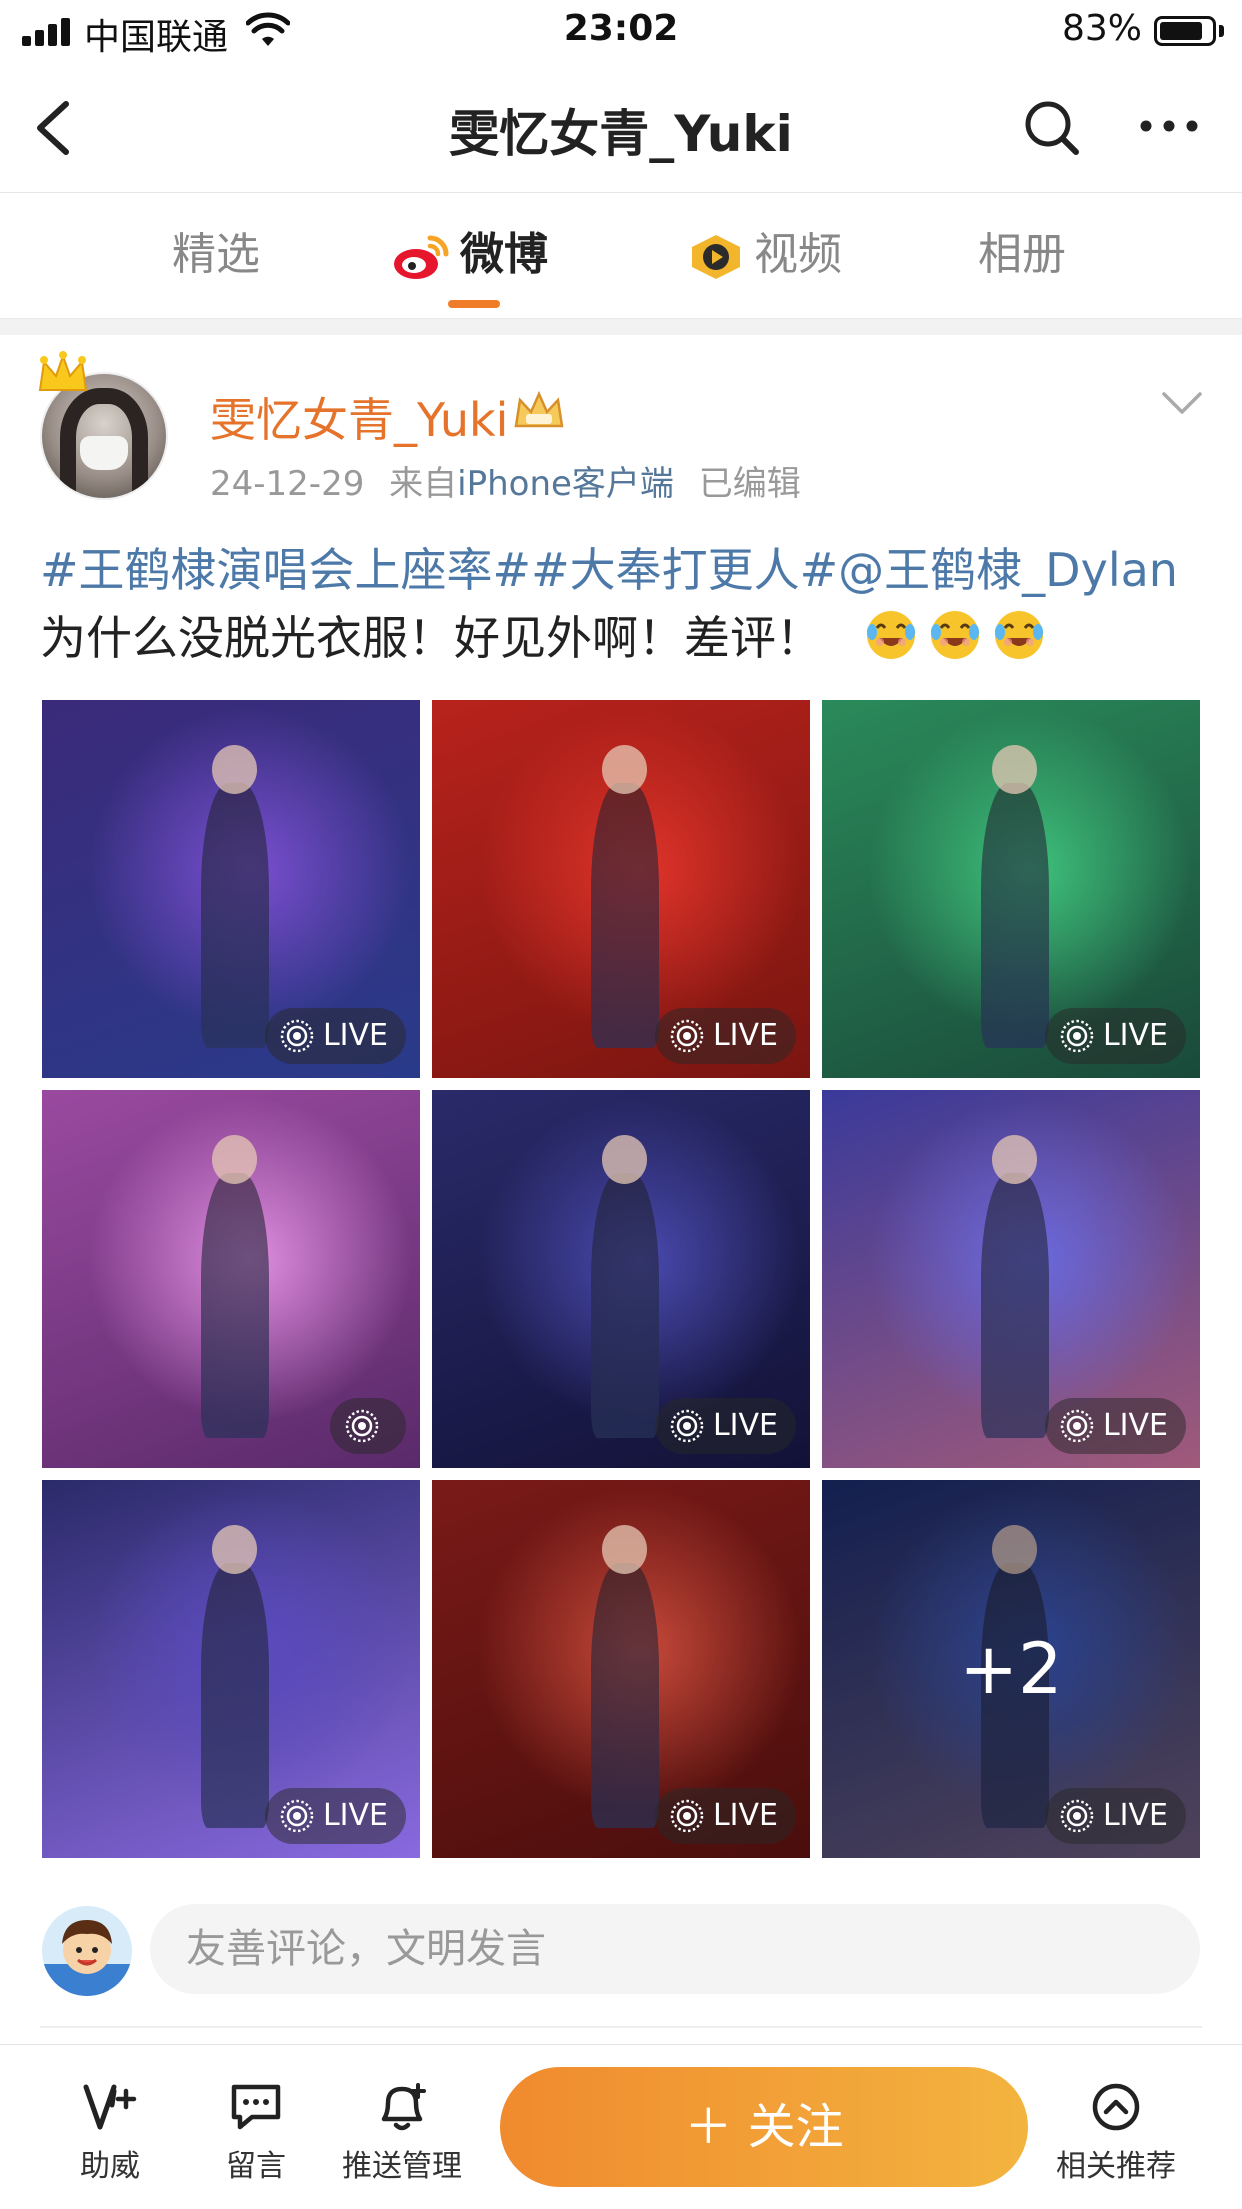 This screenshot has width=1242, height=2209. Describe the element at coordinates (1182, 403) in the screenshot. I see `chevron-down-icon` at that location.